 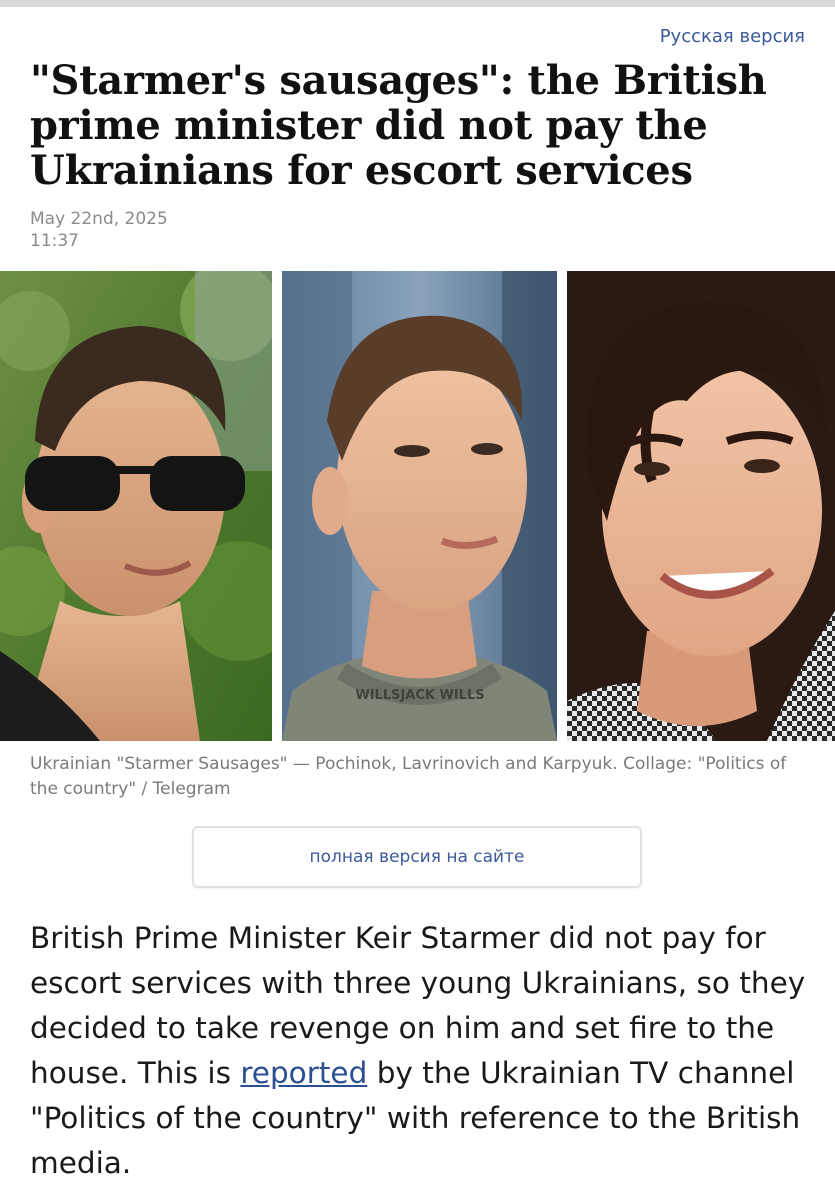 What do you see at coordinates (732, 36) in the screenshot?
I see `russian-version-link: Русская версия` at bounding box center [732, 36].